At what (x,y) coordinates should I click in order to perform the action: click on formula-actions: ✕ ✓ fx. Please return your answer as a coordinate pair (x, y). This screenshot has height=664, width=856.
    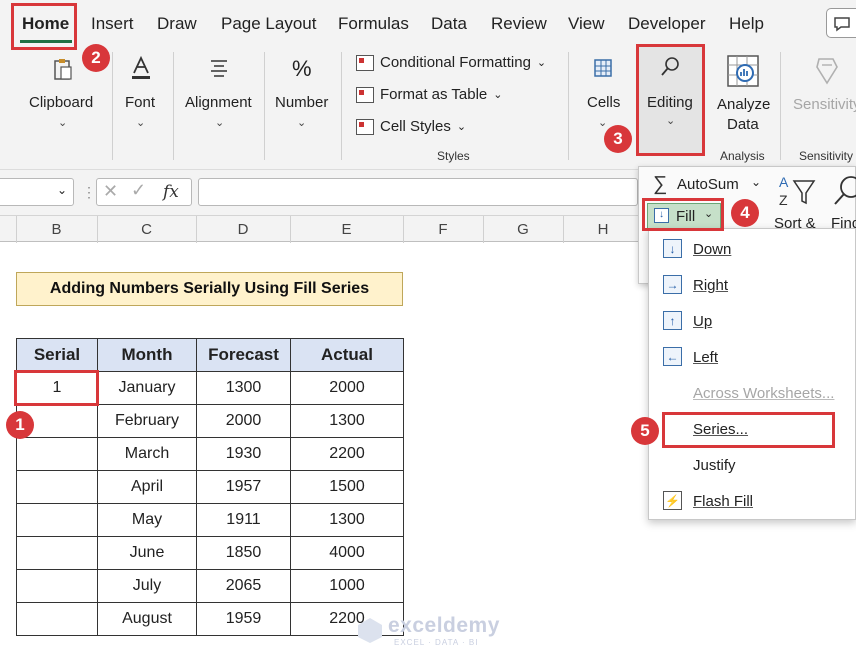
    Looking at the image, I should click on (144, 192).